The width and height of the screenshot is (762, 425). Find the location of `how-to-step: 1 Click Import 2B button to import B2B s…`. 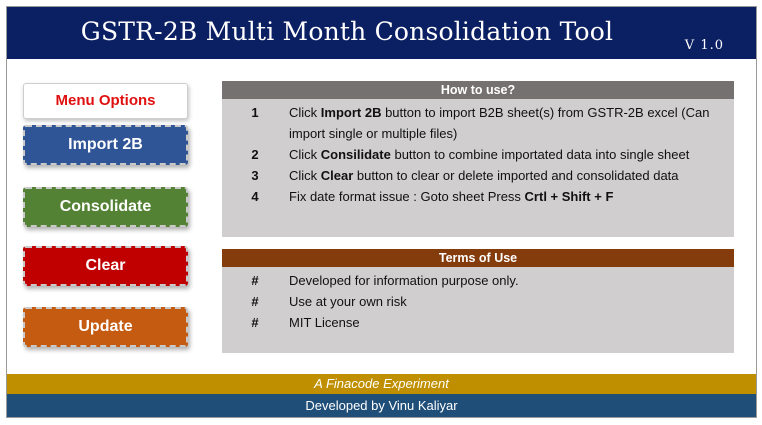

how-to-step: 1 Click Import 2B button to import B2B s… is located at coordinates (478, 123).